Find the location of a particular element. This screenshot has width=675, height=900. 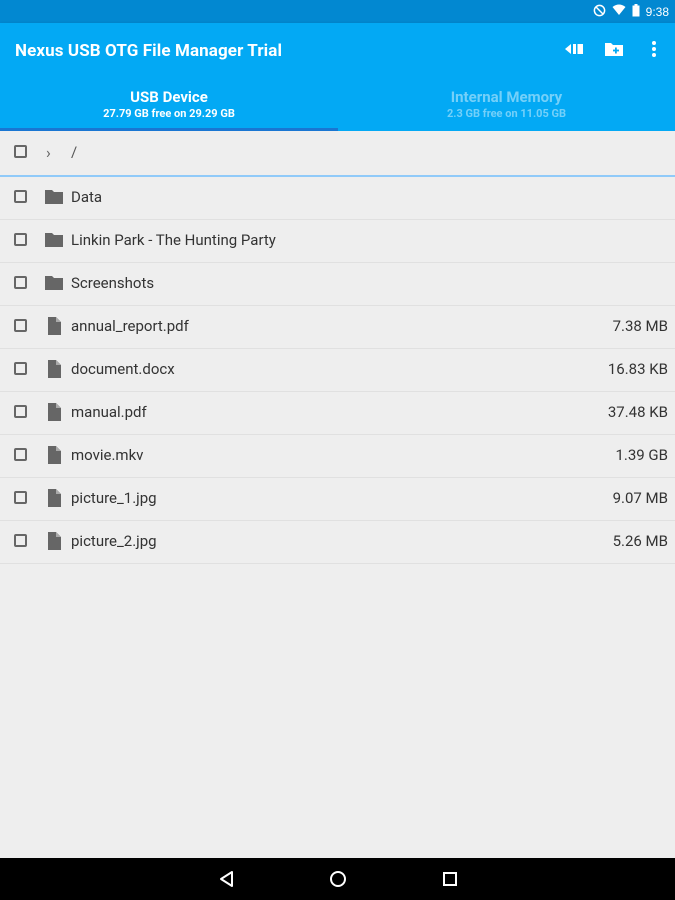

file-size: 9.07 MB is located at coordinates (640, 498).